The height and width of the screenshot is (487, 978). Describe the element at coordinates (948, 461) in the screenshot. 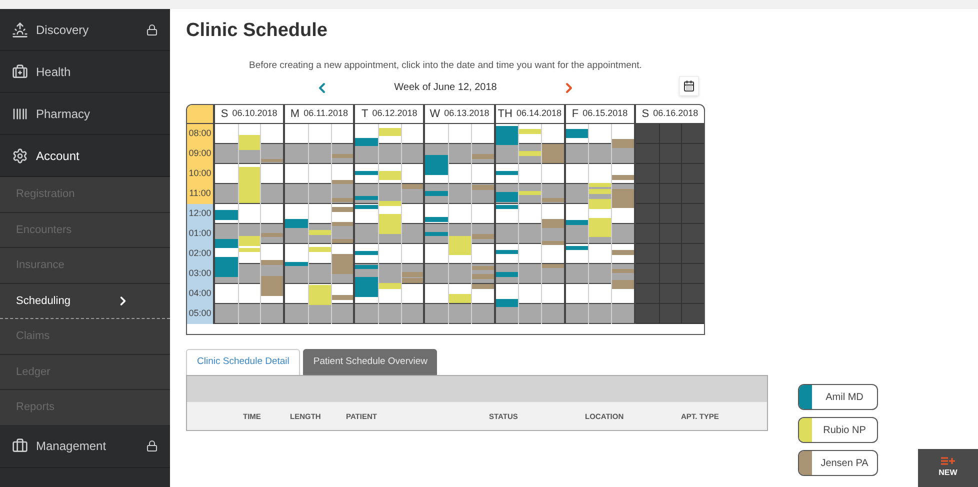

I see `list-plus-icon` at that location.